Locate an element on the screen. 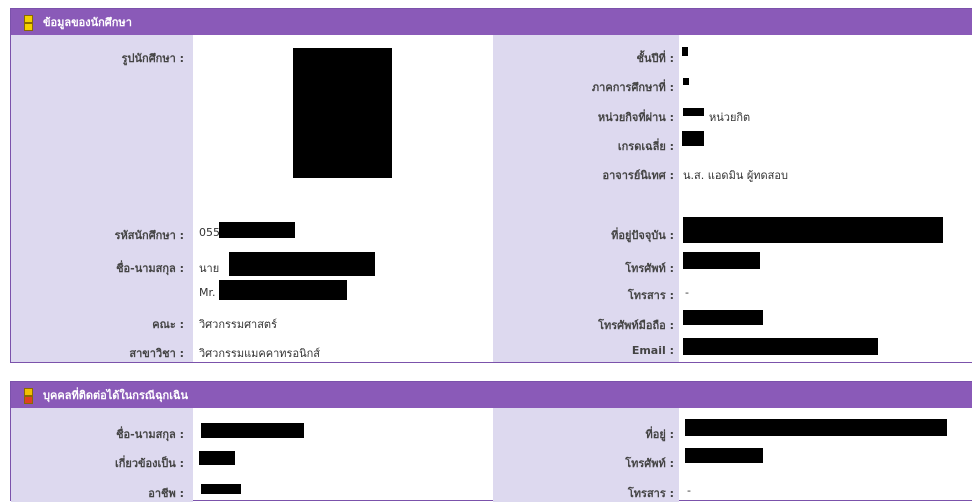 Image resolution: width=972 pixels, height=502 pixels. occupation-label: อาชีพ : is located at coordinates (166, 493).